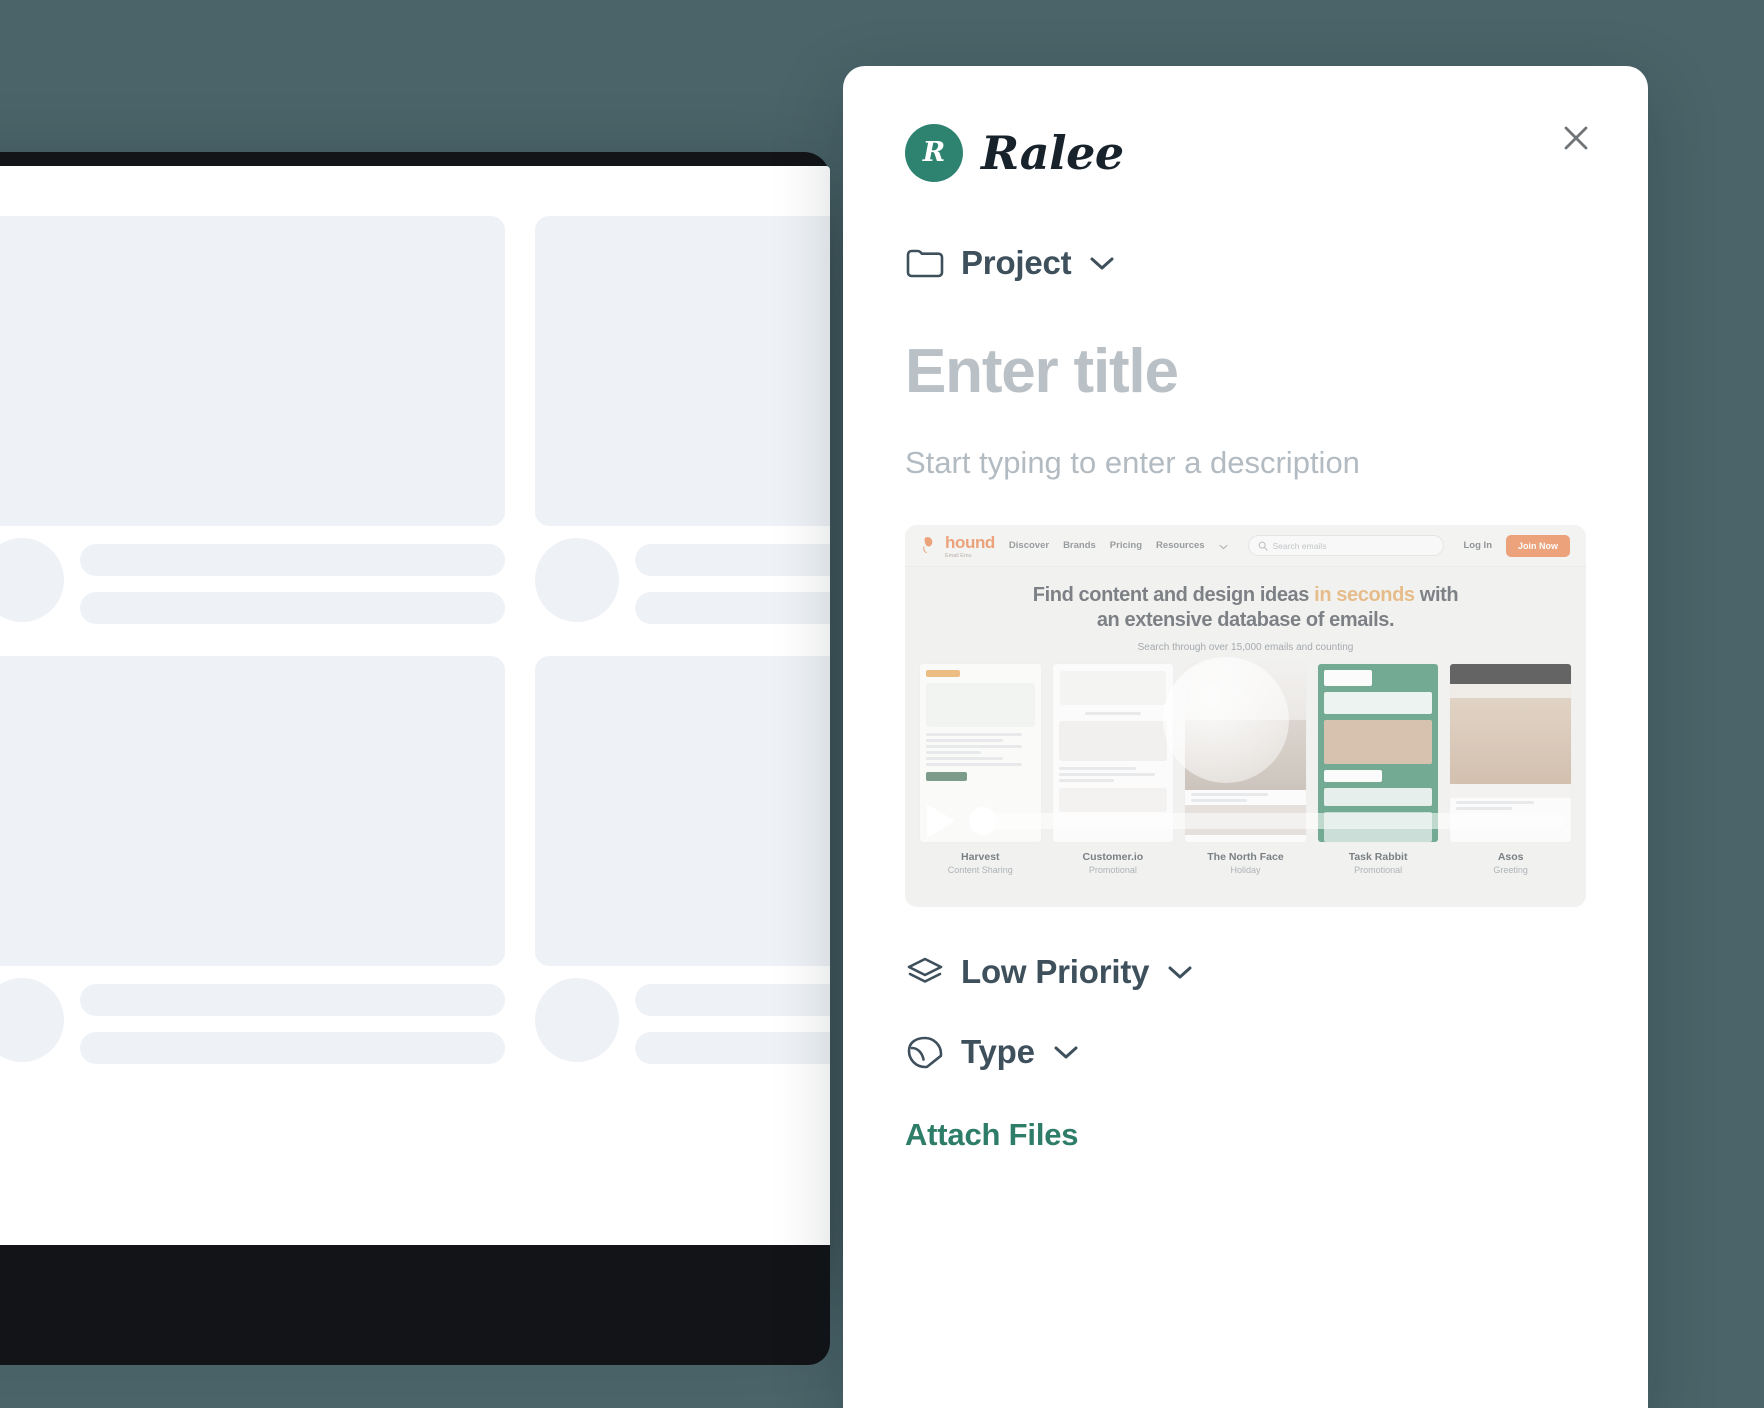 The width and height of the screenshot is (1764, 1408). What do you see at coordinates (992, 1135) in the screenshot?
I see `attach-files-button: Attach Files` at bounding box center [992, 1135].